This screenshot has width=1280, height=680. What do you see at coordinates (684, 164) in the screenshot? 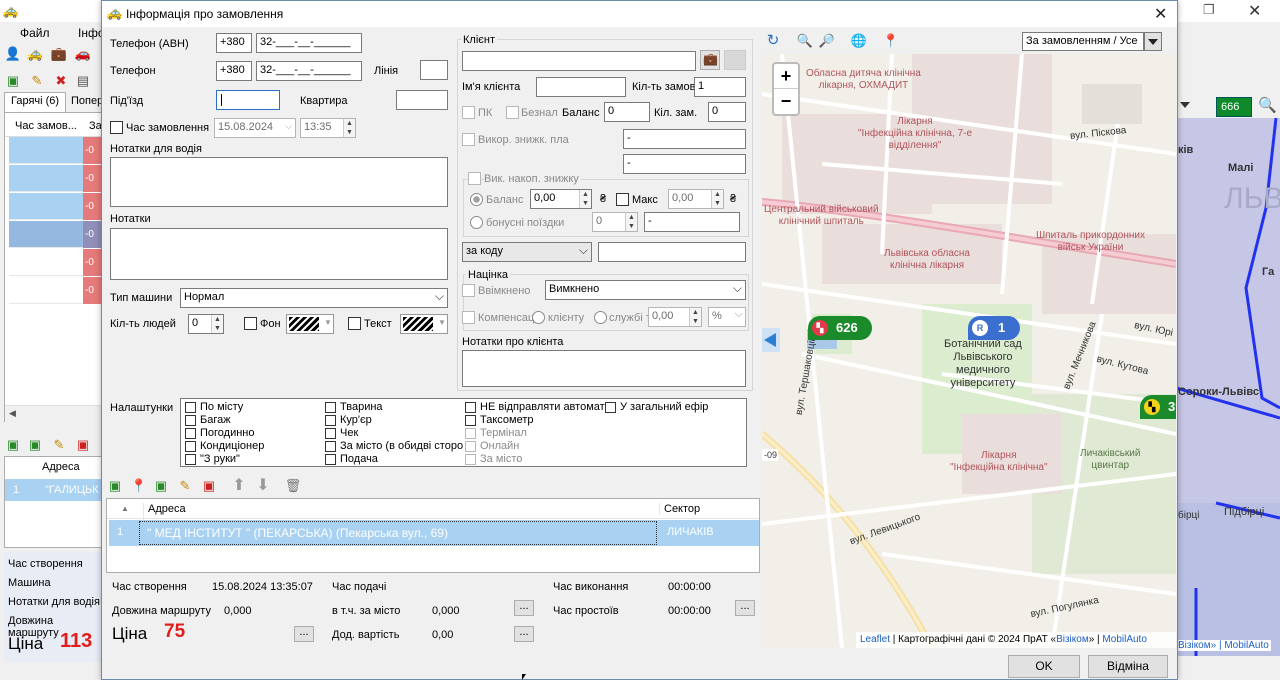
I see `discount-input-2: -` at bounding box center [684, 164].